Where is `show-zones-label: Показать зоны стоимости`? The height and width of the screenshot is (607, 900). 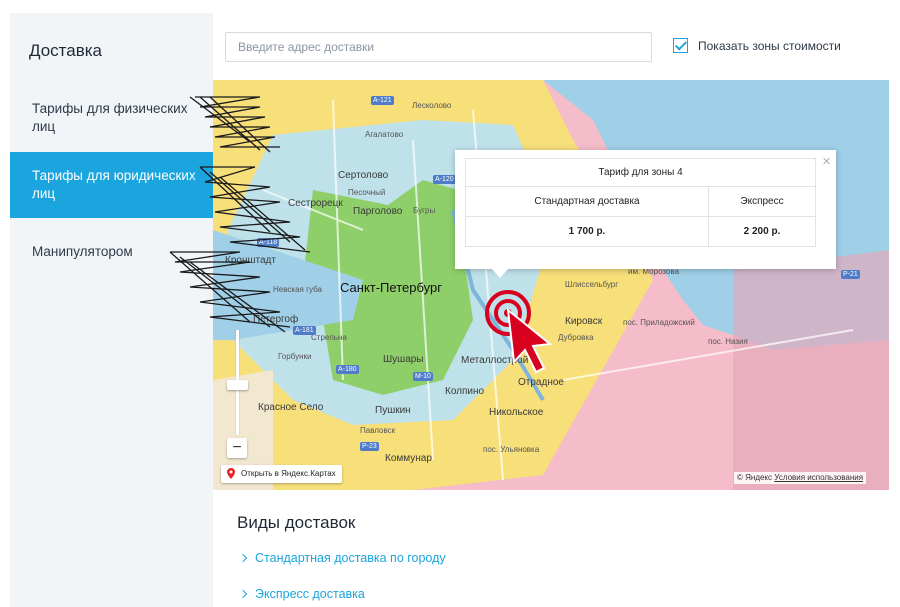 show-zones-label: Показать зоны стоимости is located at coordinates (769, 45).